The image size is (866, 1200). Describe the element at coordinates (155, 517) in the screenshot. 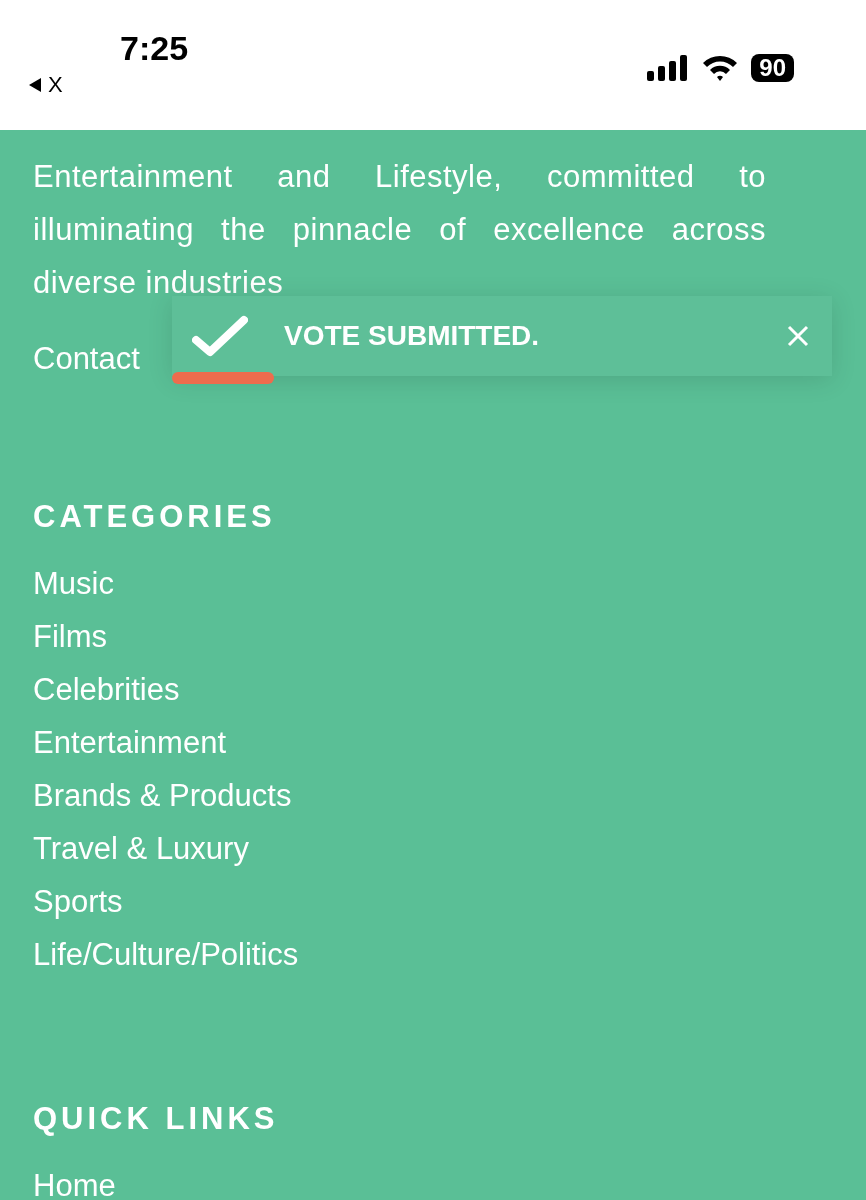

I see `section-heading: CATEGORIES` at that location.